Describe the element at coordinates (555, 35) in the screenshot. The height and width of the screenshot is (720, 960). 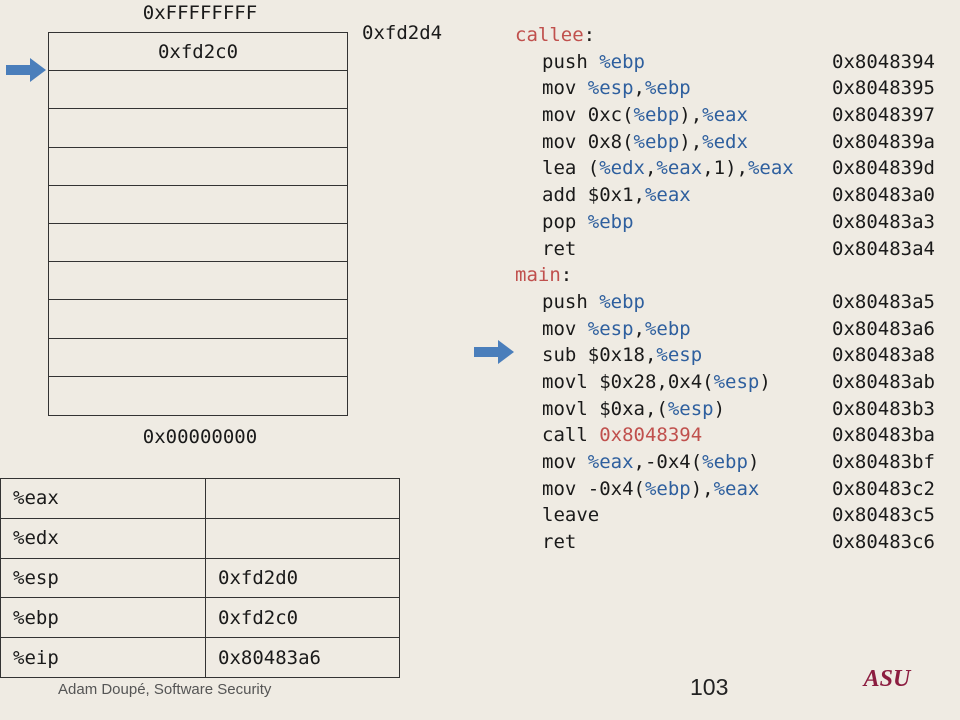
I see `callee-label: callee:` at that location.